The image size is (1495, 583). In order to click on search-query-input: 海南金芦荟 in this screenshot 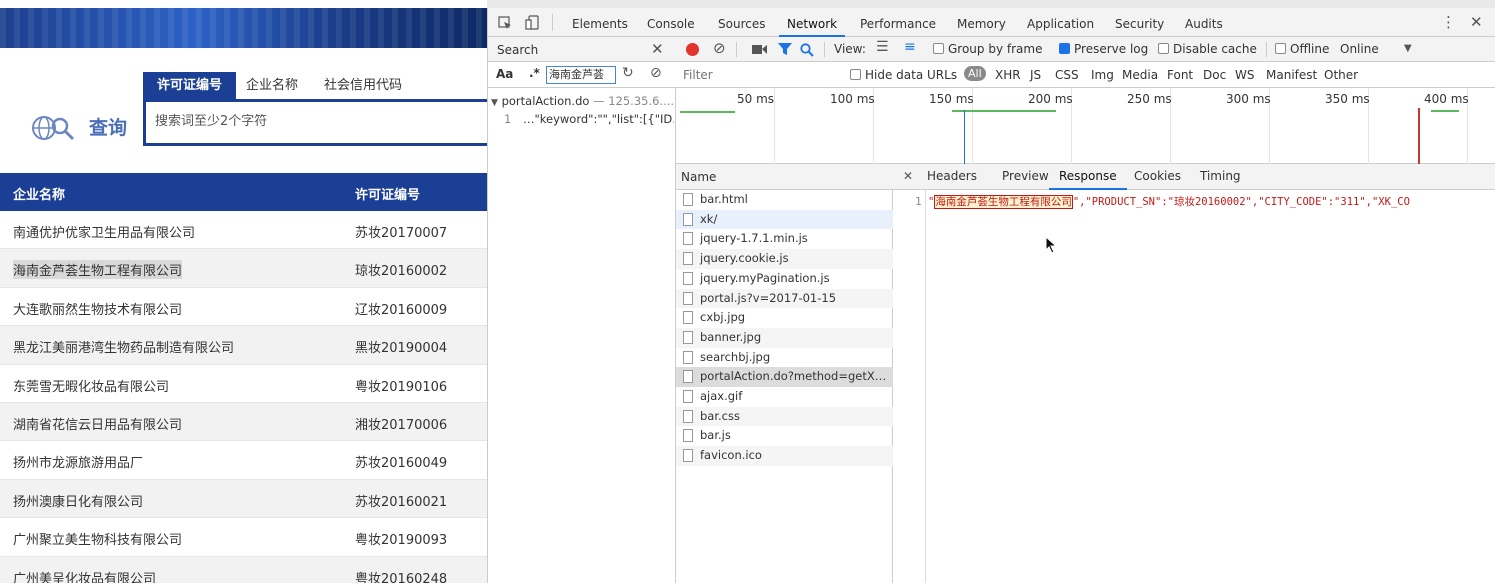, I will do `click(581, 75)`.